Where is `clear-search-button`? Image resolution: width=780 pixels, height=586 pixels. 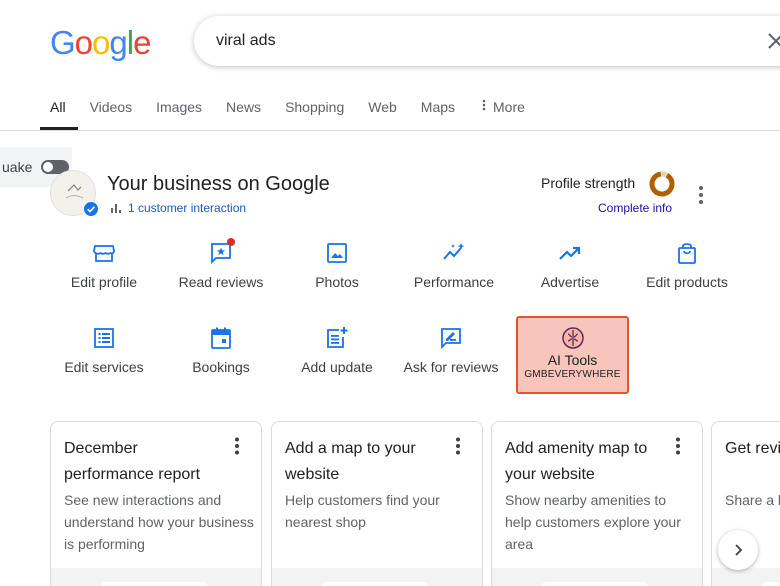 clear-search-button is located at coordinates (772, 41).